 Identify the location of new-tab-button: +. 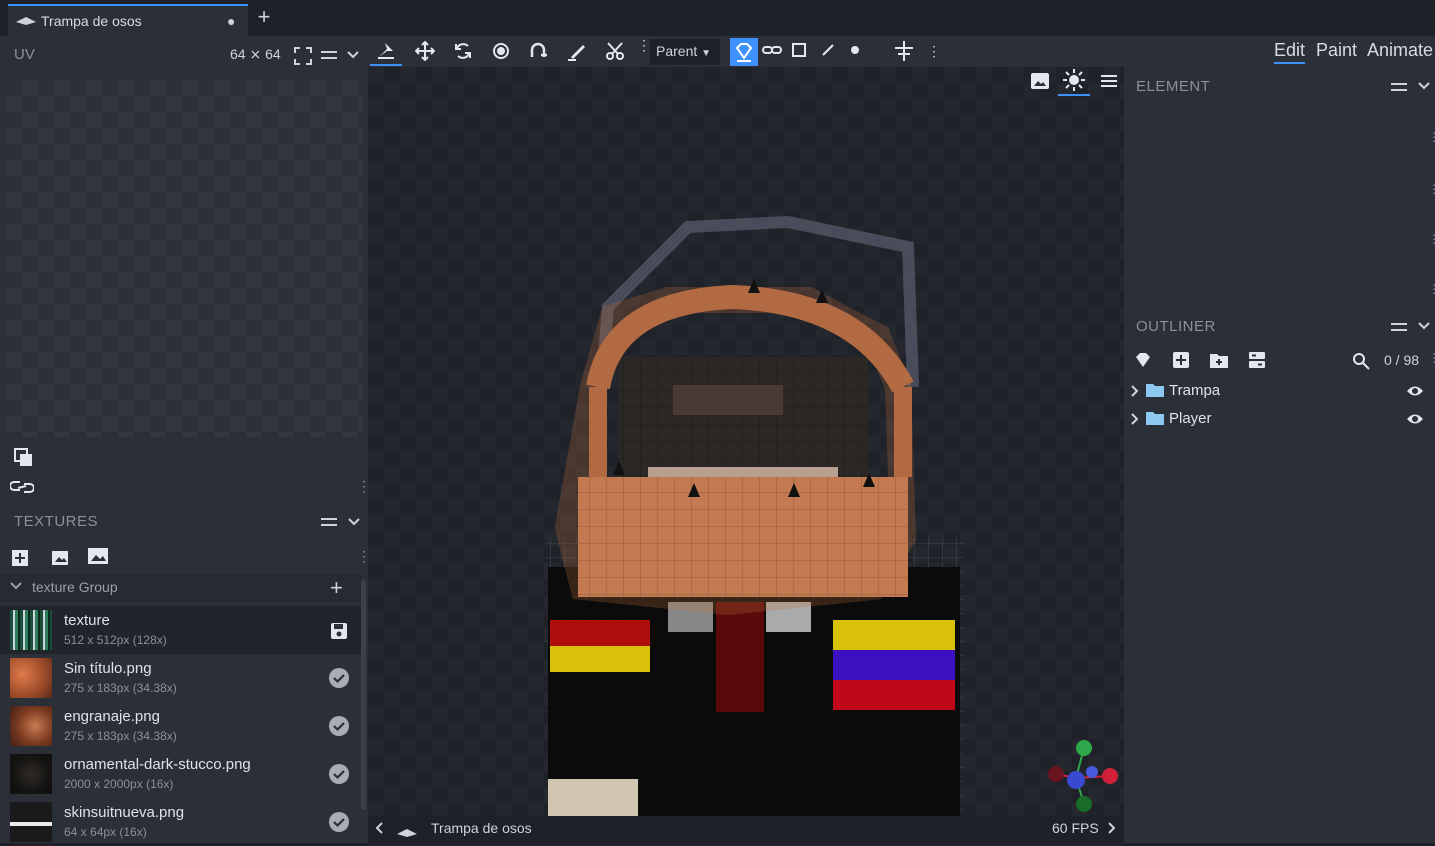
(264, 18).